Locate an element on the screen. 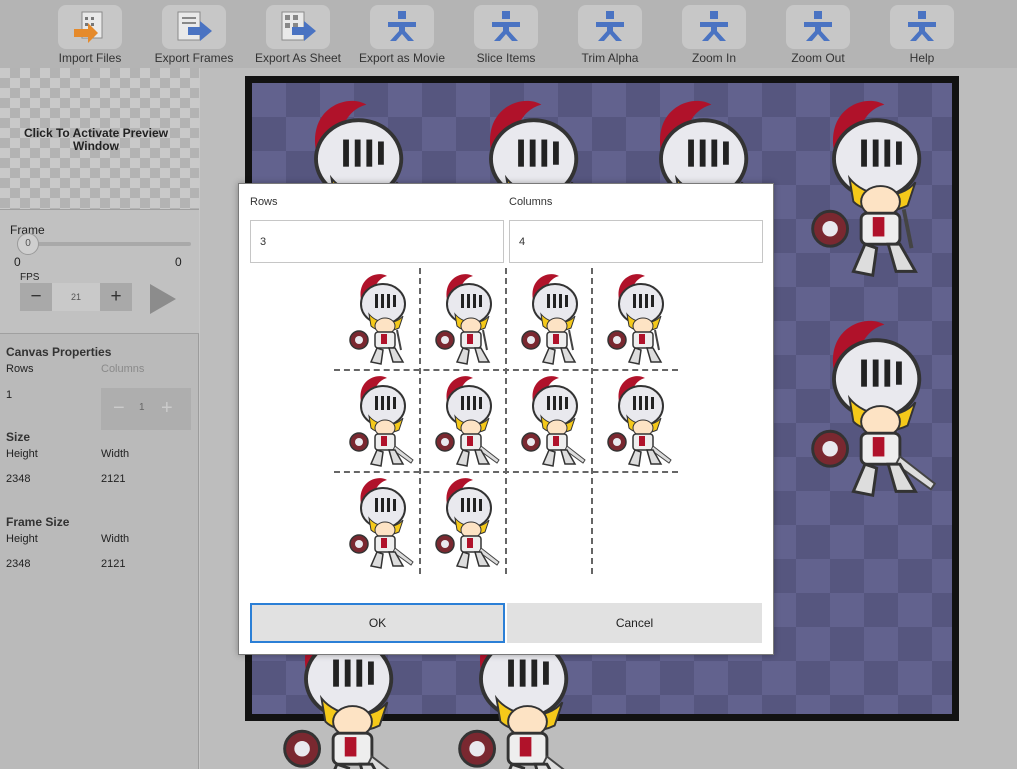 The image size is (1017, 769). help-label: Help is located at coordinates (922, 58).